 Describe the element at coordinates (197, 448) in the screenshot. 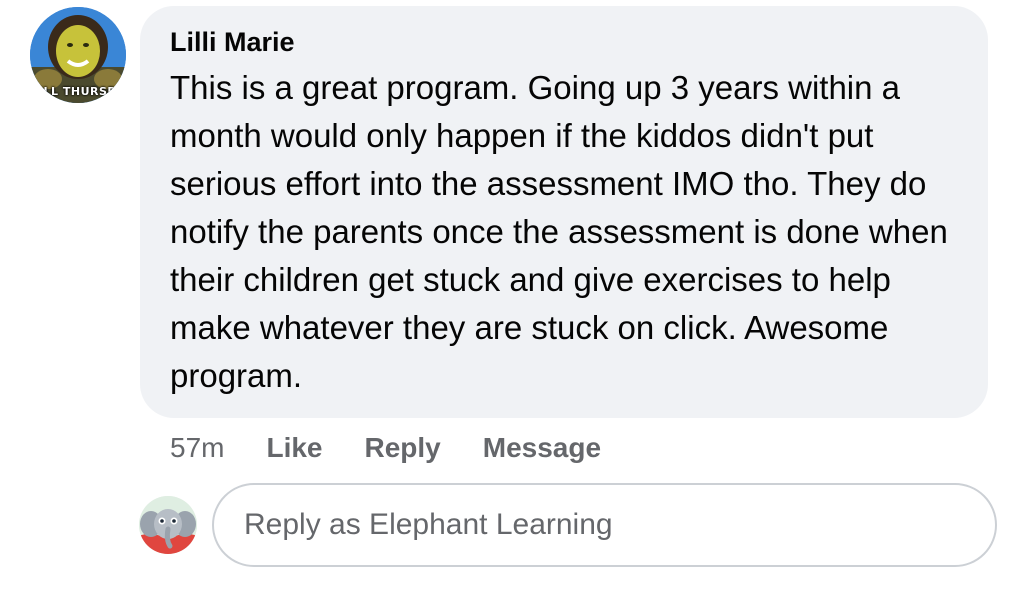

I see `comment-timestamp: 57m` at that location.